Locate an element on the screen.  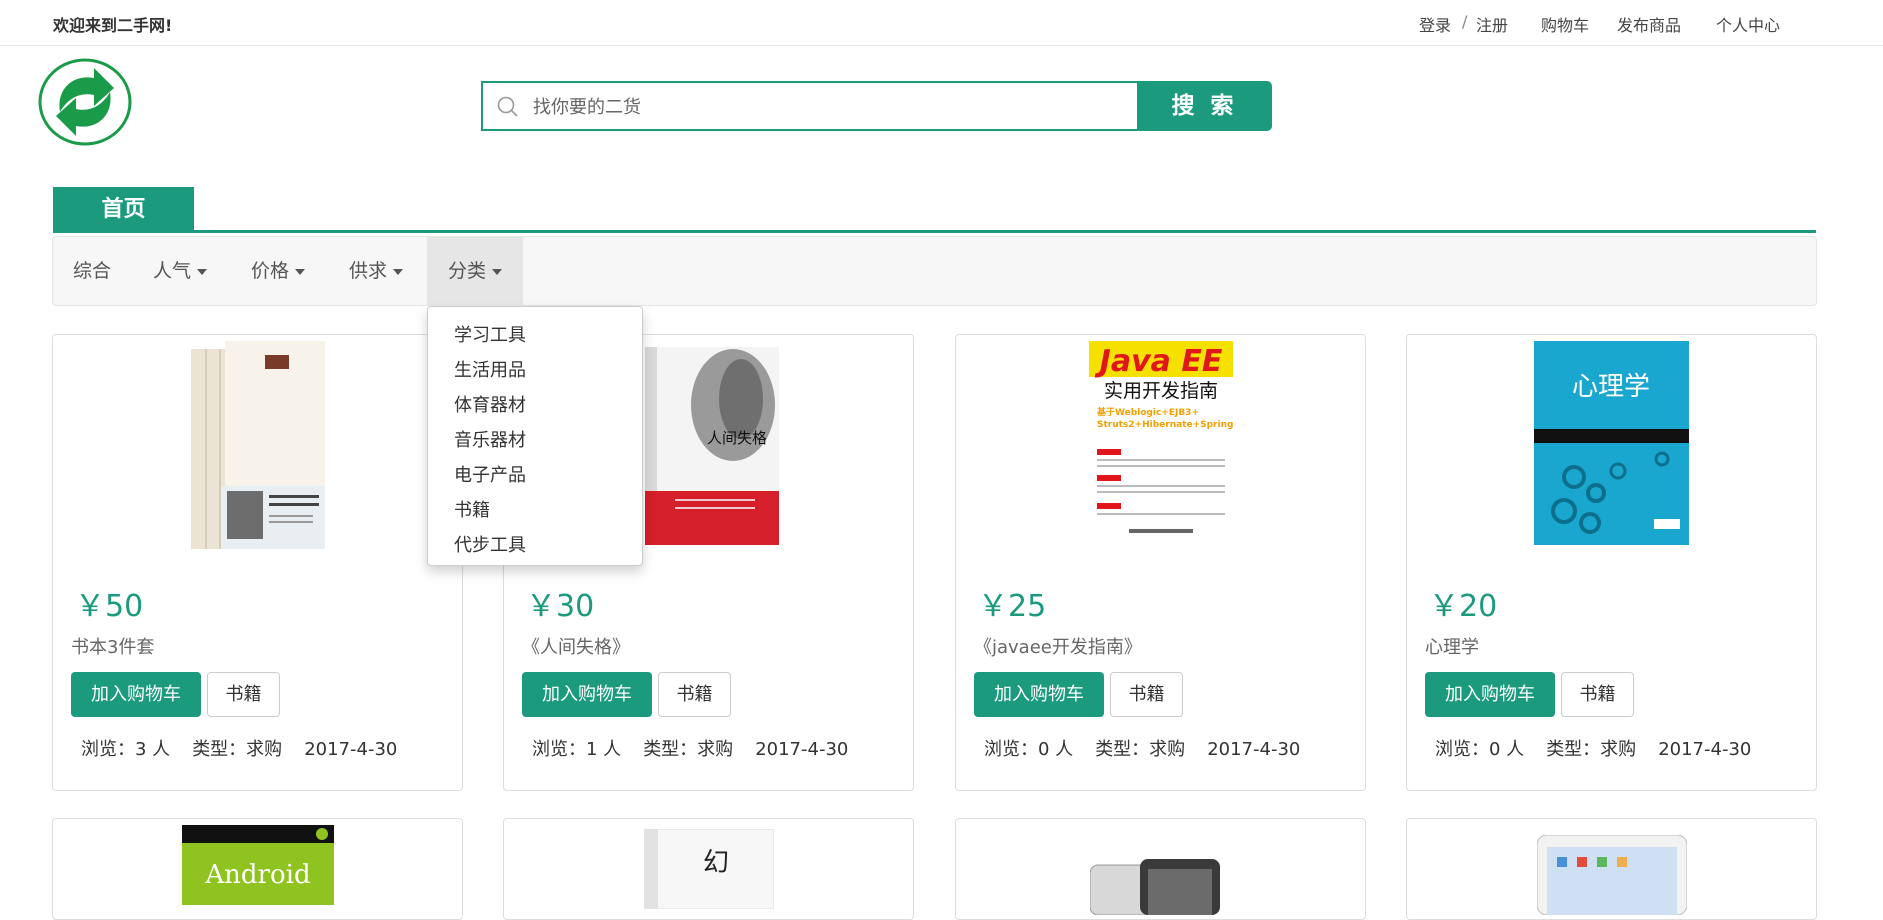
recycle-logo-icon is located at coordinates (85, 102).